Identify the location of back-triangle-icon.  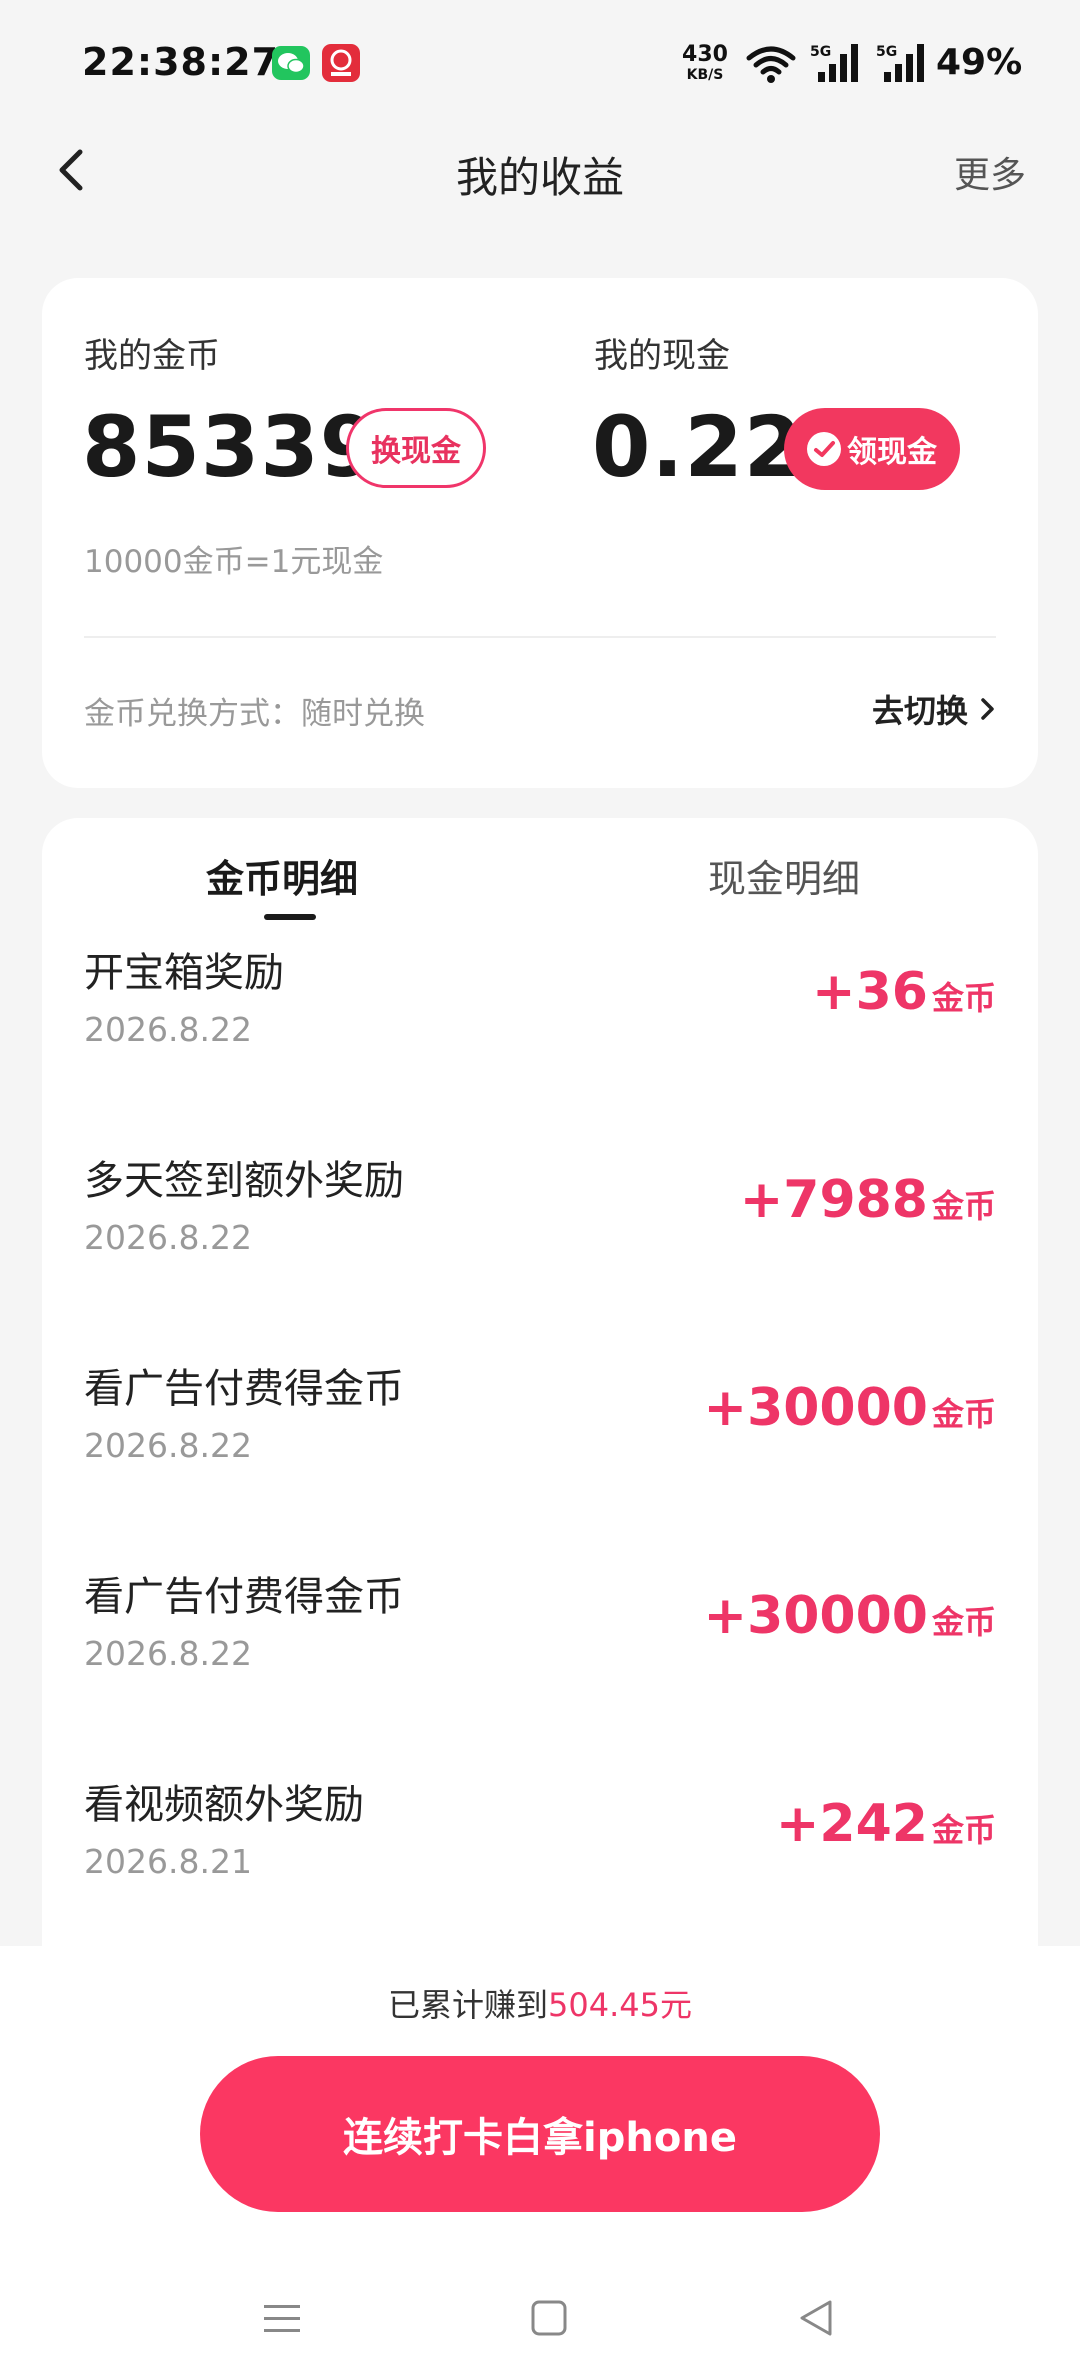
(816, 2318).